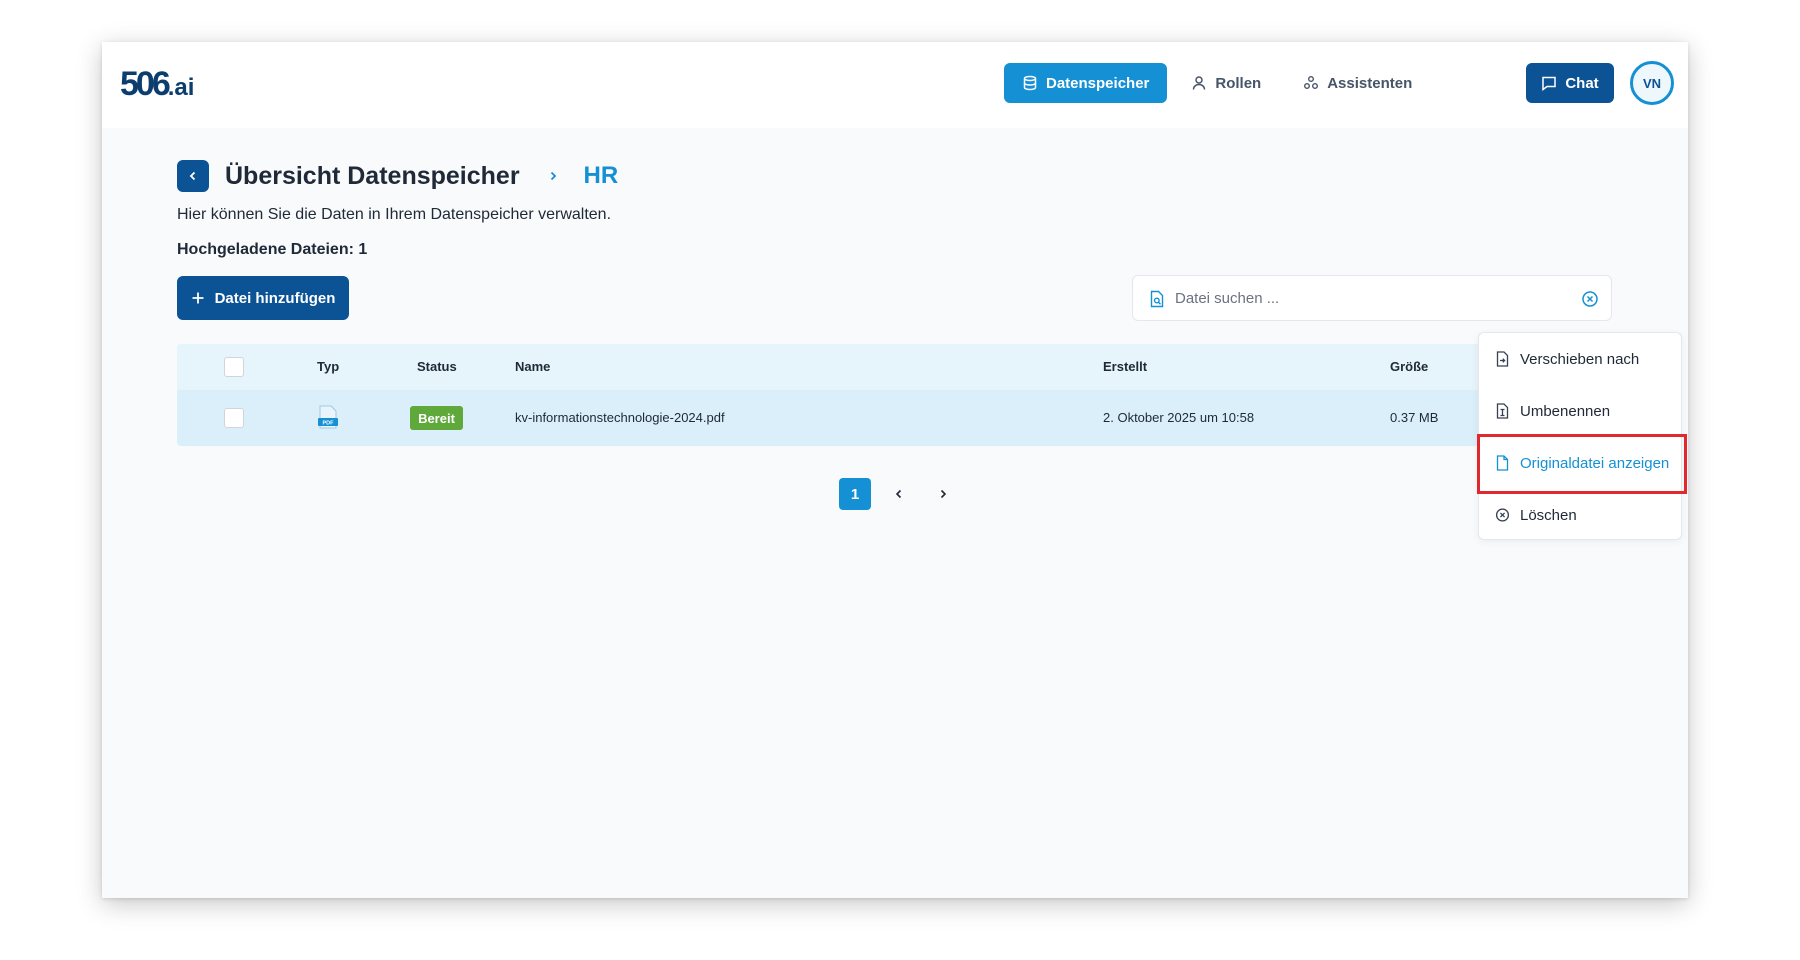 Image resolution: width=1800 pixels, height=960 pixels. Describe the element at coordinates (328, 417) in the screenshot. I see `pdf-file-icon: PDF` at that location.